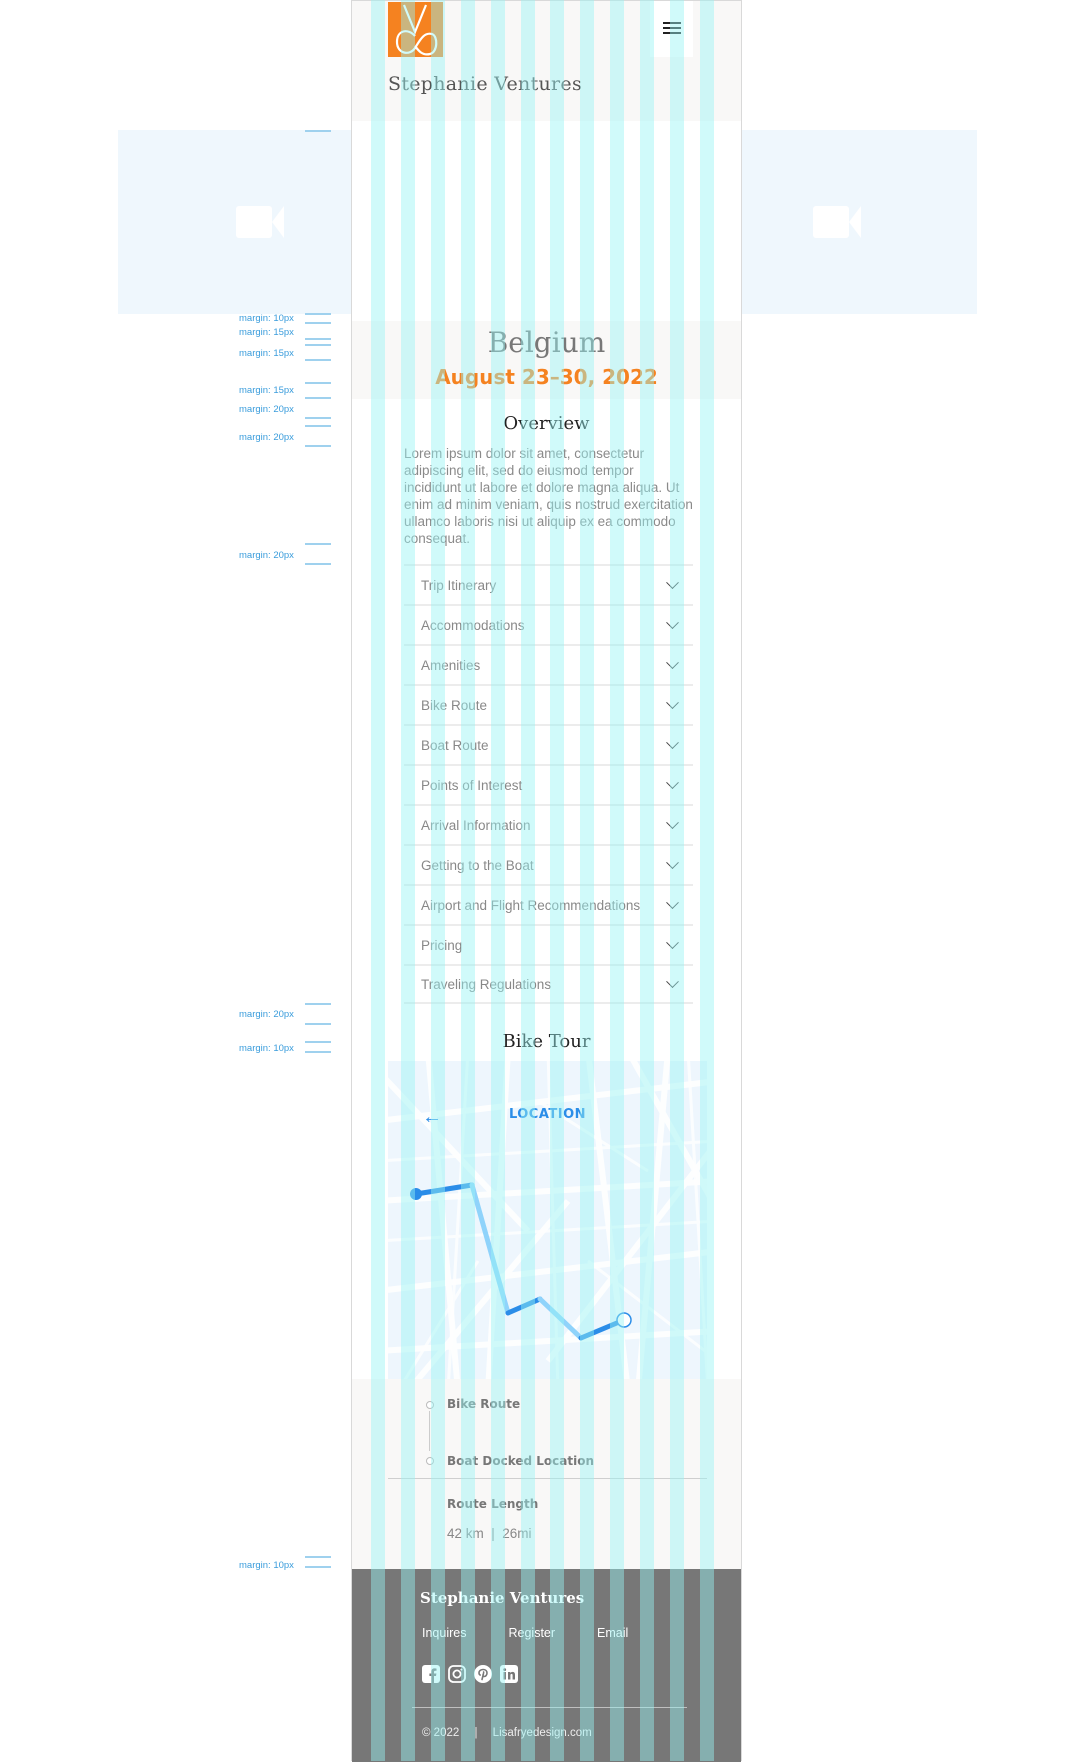 The width and height of the screenshot is (1087, 1762). What do you see at coordinates (548, 704) in the screenshot?
I see `accordion-item-bike-route: Bike Route` at bounding box center [548, 704].